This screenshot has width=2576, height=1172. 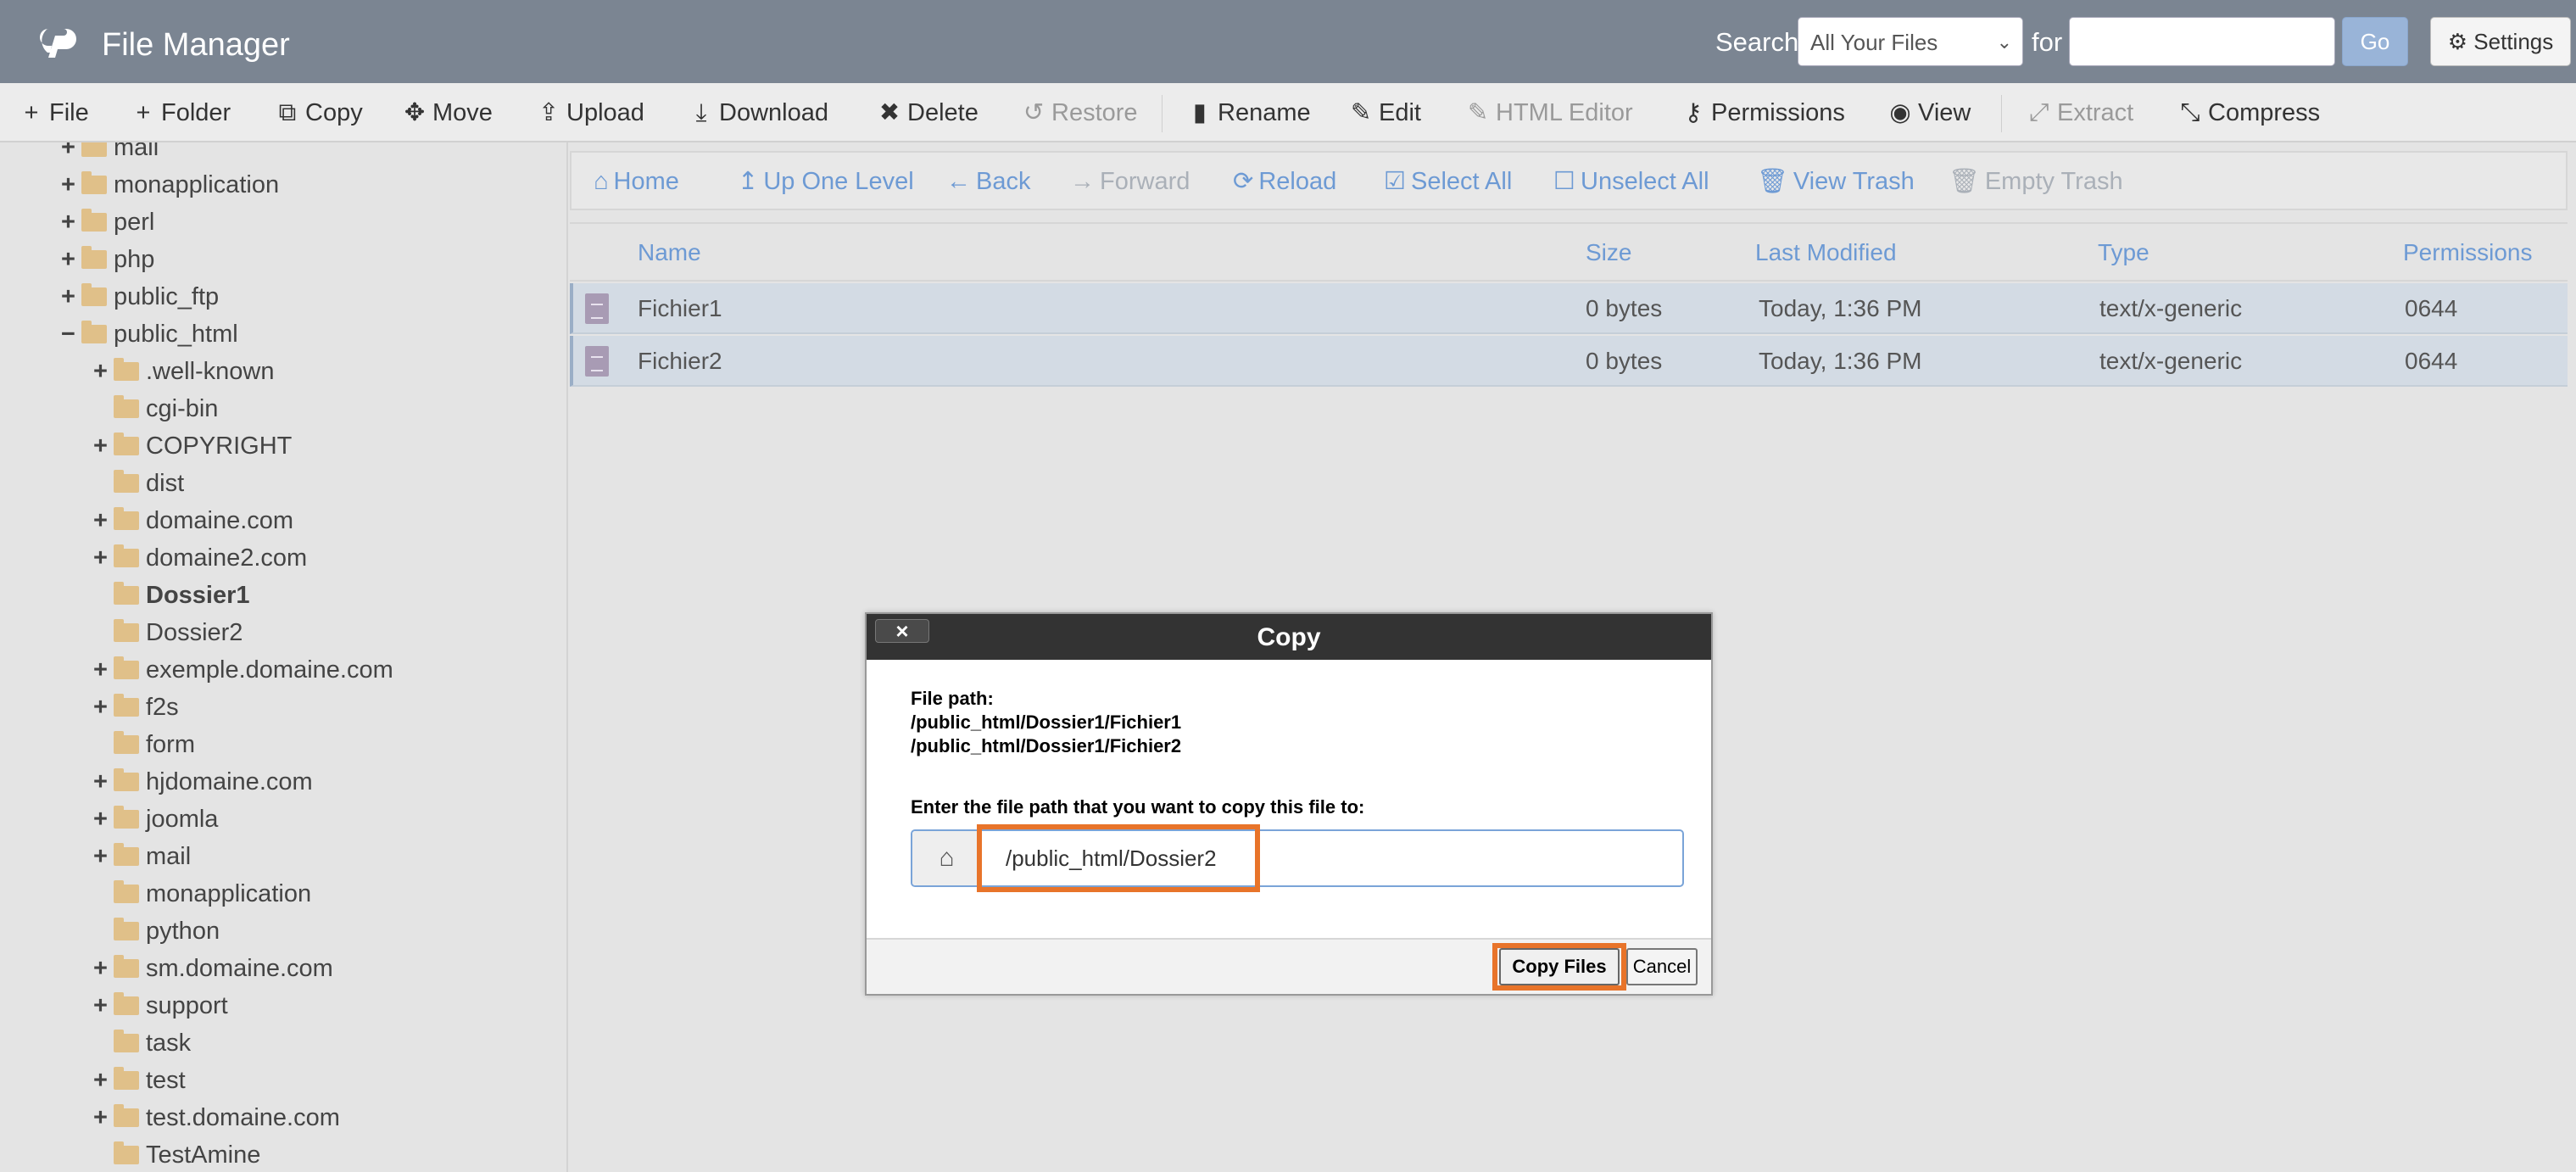 I want to click on tree-item: monapplication, so click(x=202, y=894).